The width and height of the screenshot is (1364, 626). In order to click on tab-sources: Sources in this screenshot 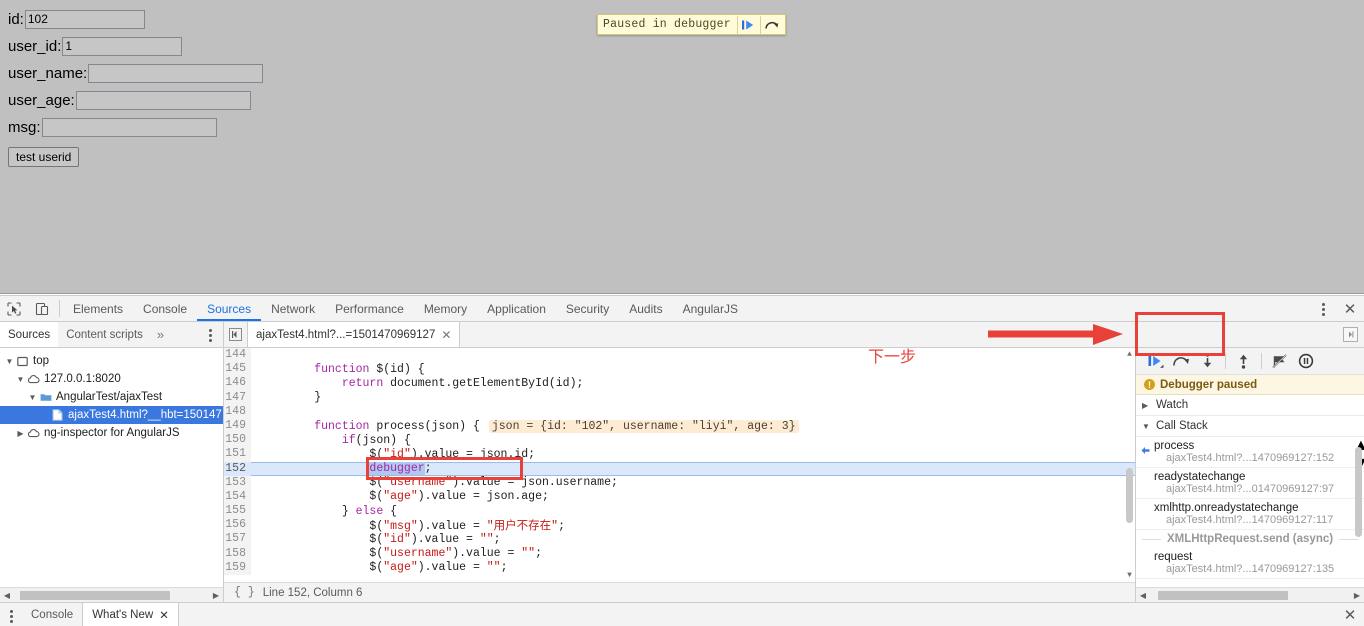, I will do `click(229, 308)`.